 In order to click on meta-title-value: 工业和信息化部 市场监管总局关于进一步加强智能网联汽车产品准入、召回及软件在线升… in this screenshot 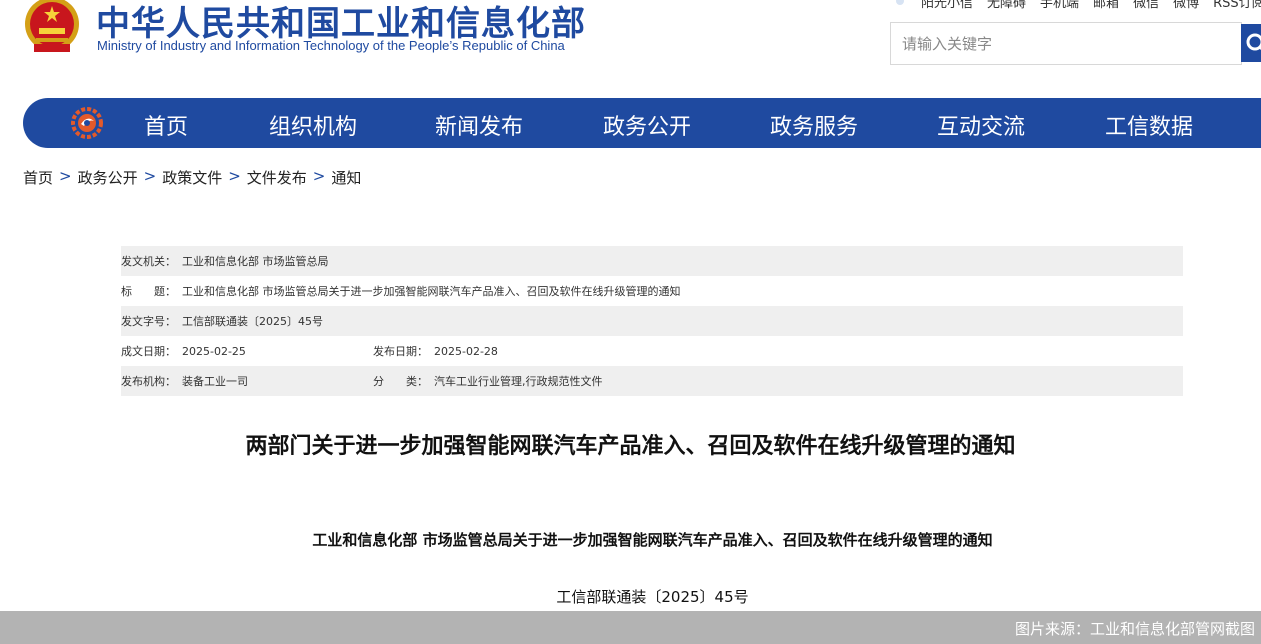, I will do `click(431, 291)`.